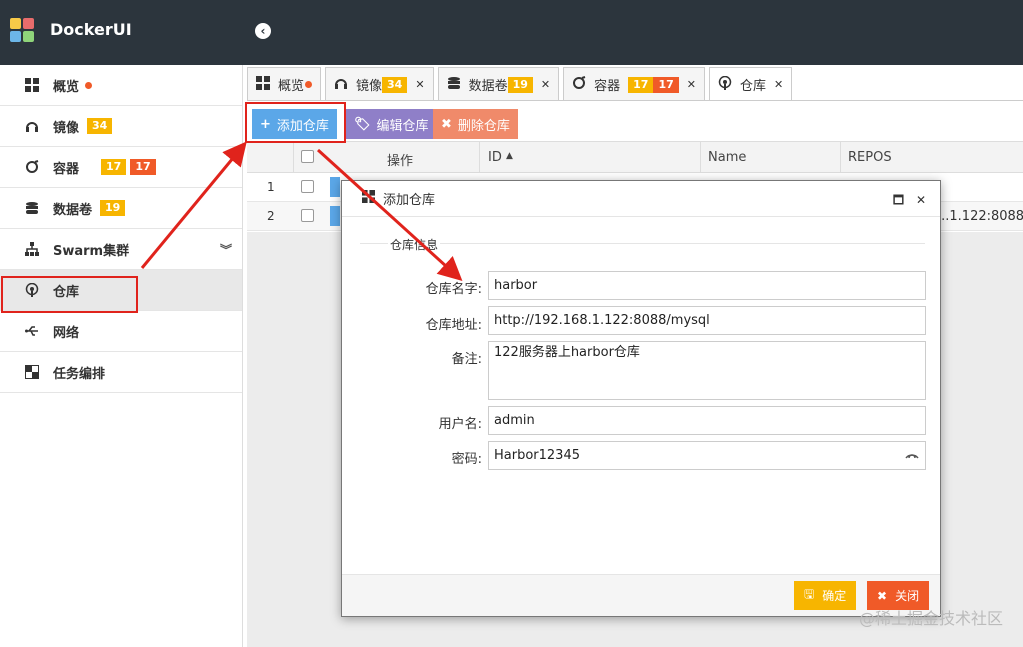 Image resolution: width=1023 pixels, height=647 pixels. Describe the element at coordinates (100, 126) in the screenshot. I see `images-count-badge: 34` at that location.